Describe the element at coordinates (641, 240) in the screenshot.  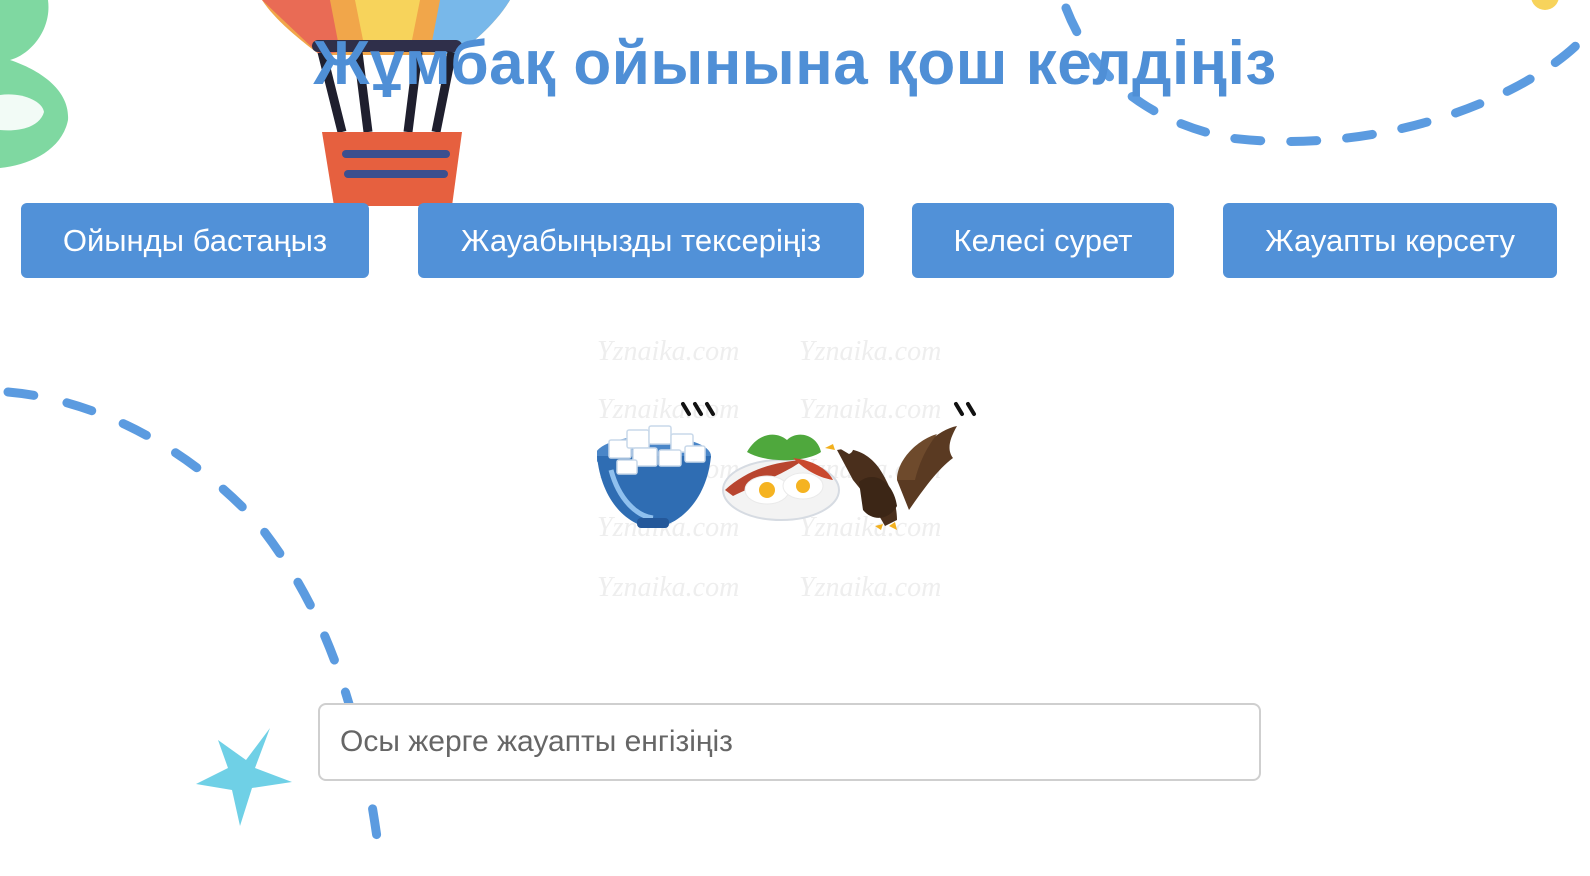
I see `check-answer-button: Жауабыңызды тексеріңіз` at that location.